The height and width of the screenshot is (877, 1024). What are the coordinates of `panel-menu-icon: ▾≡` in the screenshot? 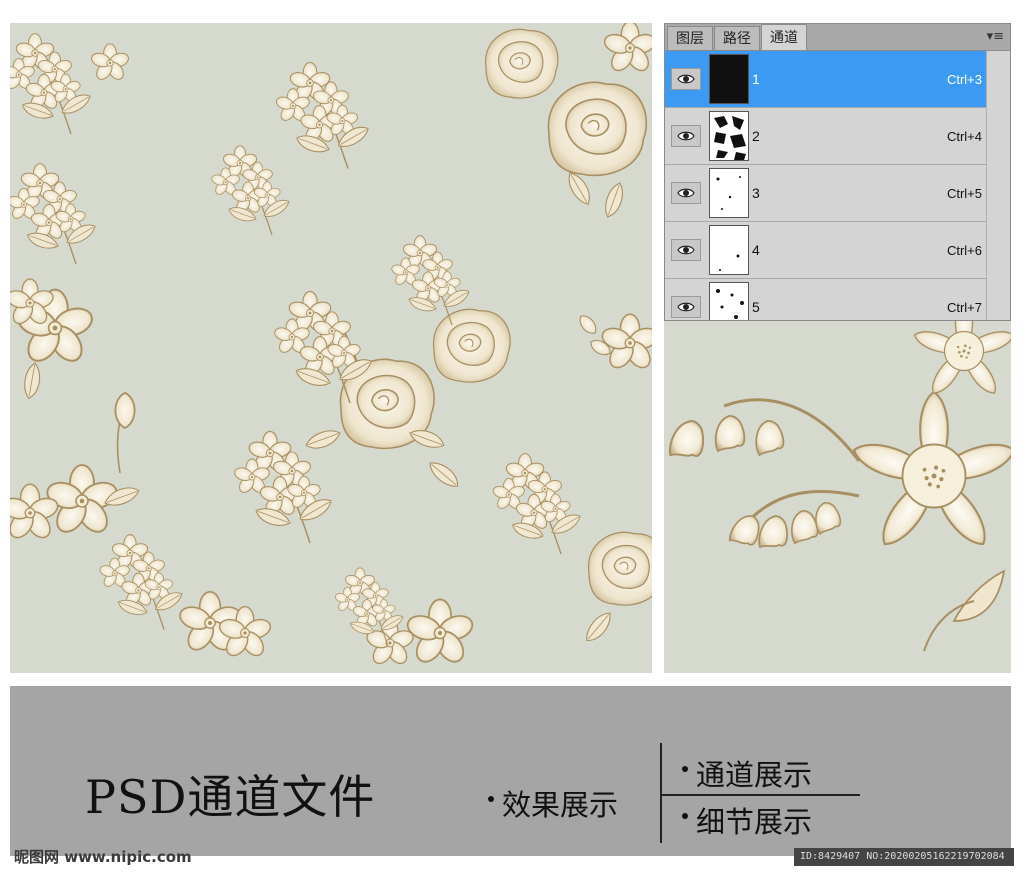 It's located at (995, 36).